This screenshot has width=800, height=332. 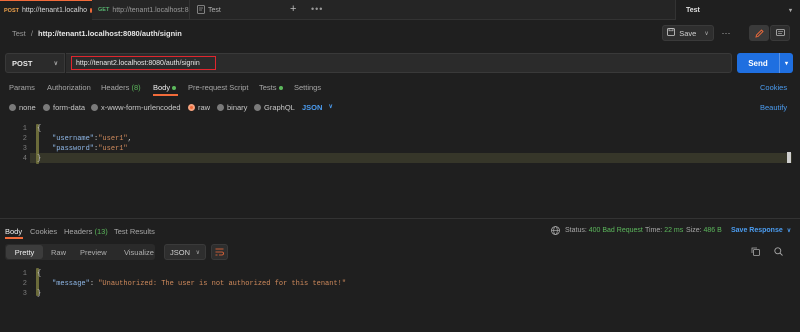 I want to click on json-key: "username", so click(x=73, y=139).